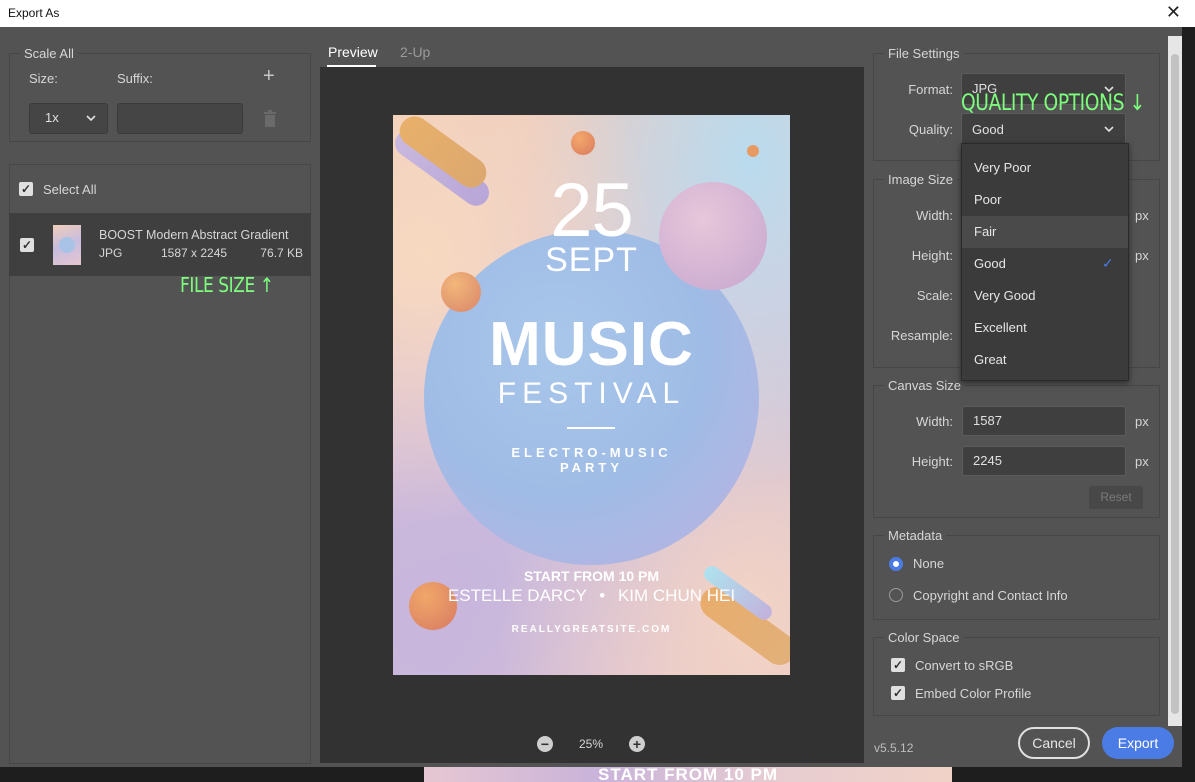 Image resolution: width=1195 pixels, height=782 pixels. Describe the element at coordinates (930, 129) in the screenshot. I see `quality-label: Quality:` at that location.